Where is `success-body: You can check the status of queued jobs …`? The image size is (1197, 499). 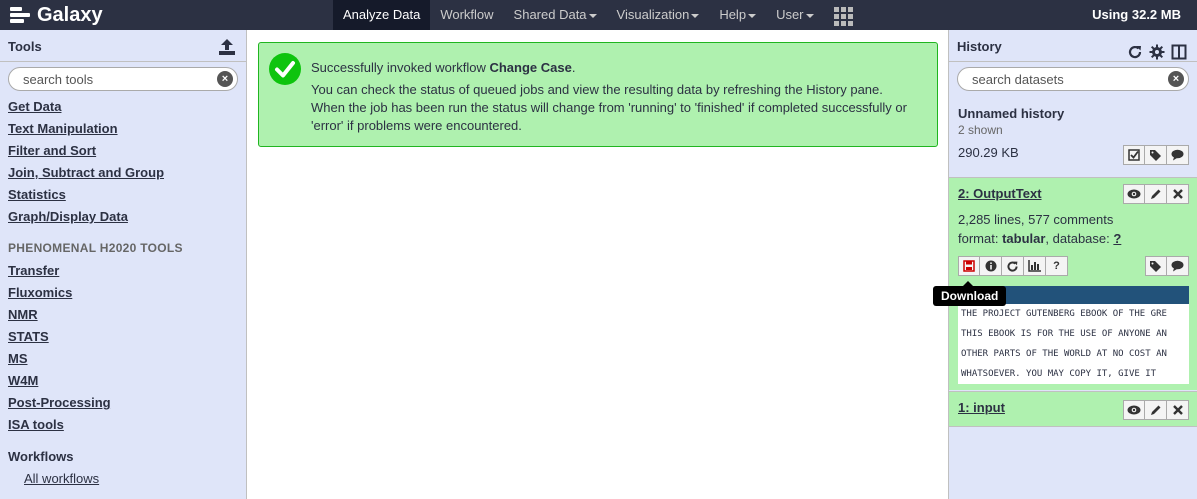 success-body: You can check the status of queued jobs … is located at coordinates (616, 108).